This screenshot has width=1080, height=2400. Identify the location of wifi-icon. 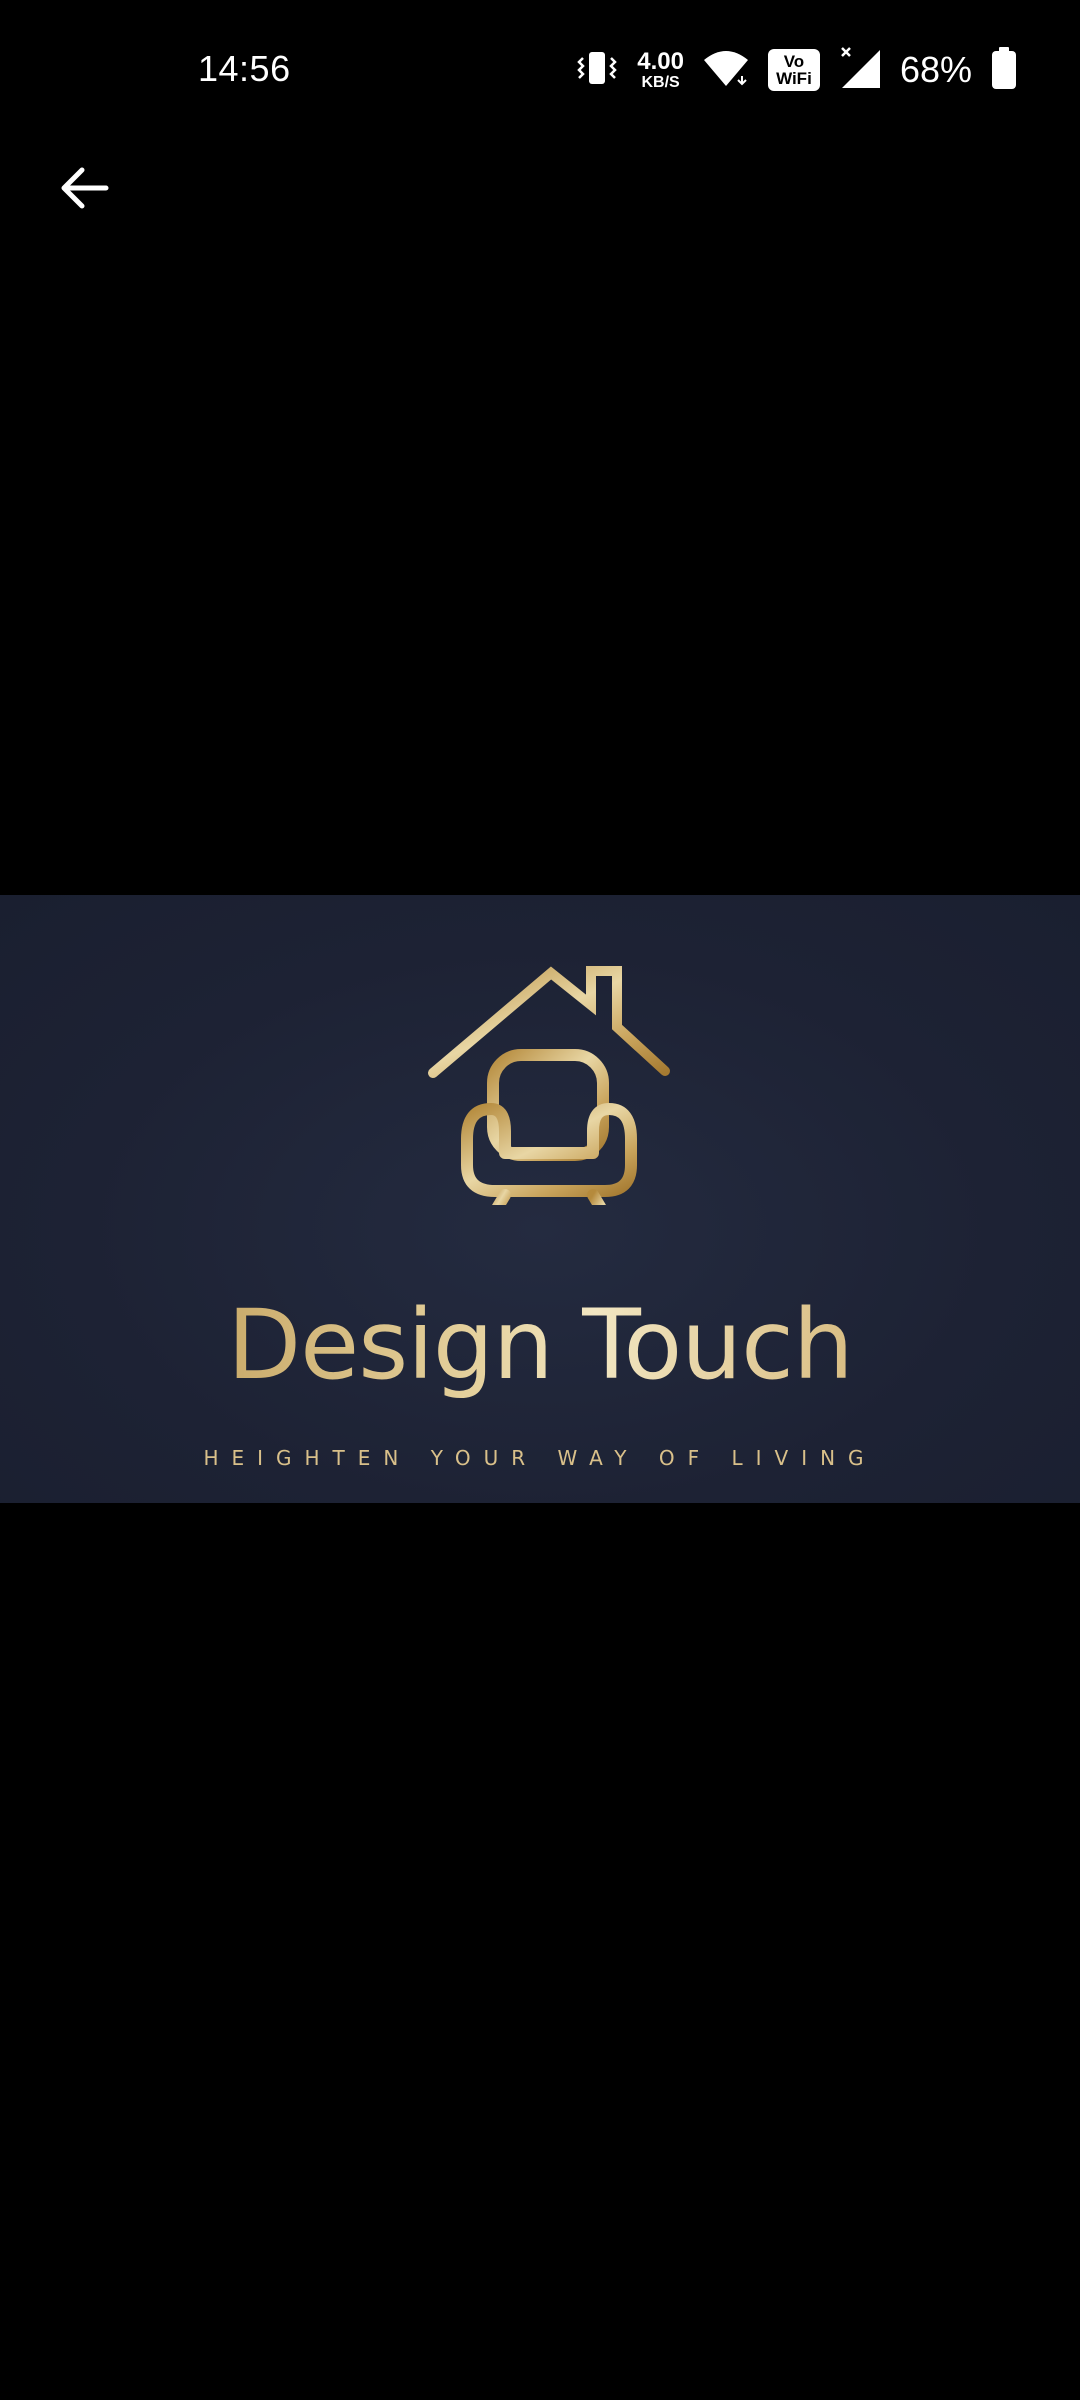
(726, 70).